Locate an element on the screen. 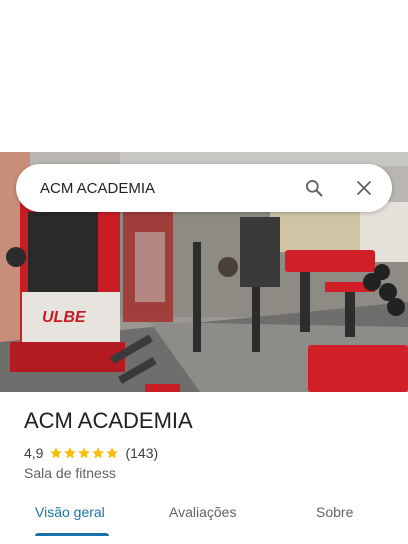 The height and width of the screenshot is (544, 408). tab-reviews: Avaliações is located at coordinates (202, 512).